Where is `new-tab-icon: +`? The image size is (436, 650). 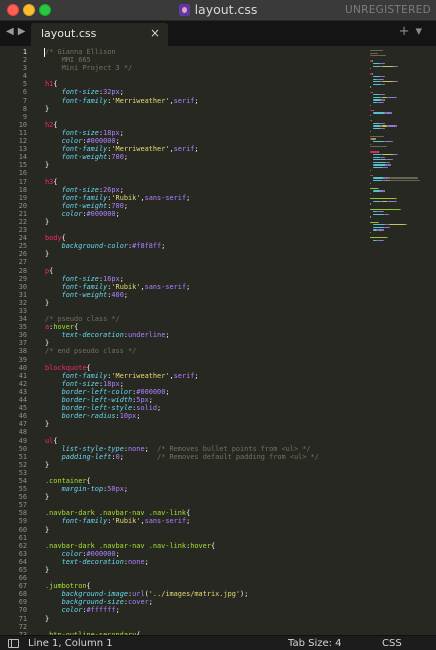
new-tab-icon: + is located at coordinates (407, 31).